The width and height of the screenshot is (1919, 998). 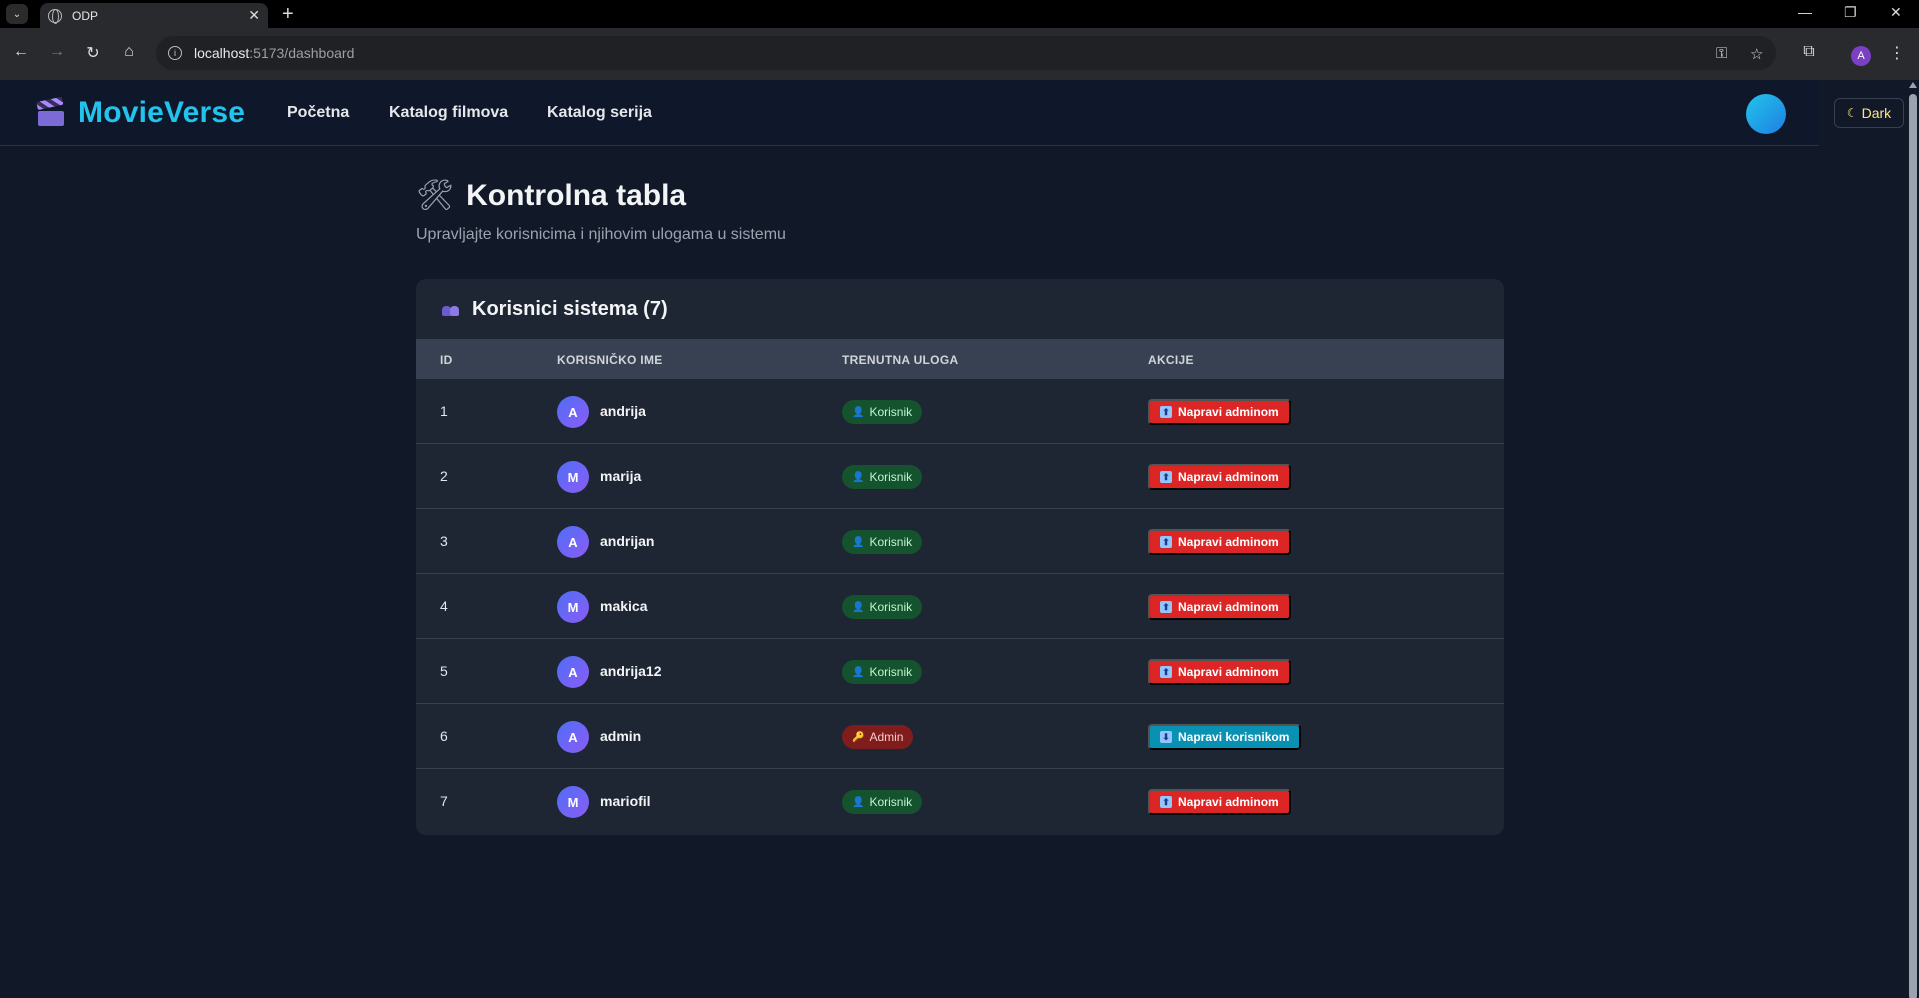 What do you see at coordinates (959, 14) in the screenshot?
I see `browser-tabstrip: ⌄ ODP ✕ + — ❐ ✕` at bounding box center [959, 14].